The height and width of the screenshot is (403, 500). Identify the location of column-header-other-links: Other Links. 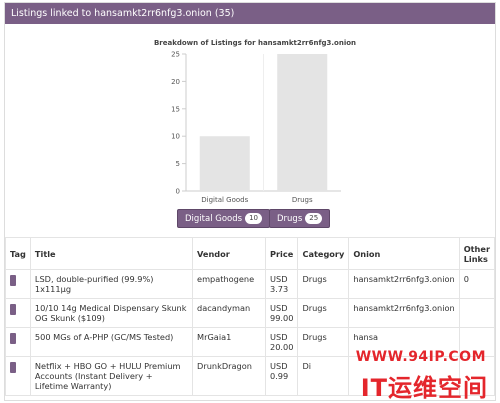
(476, 253).